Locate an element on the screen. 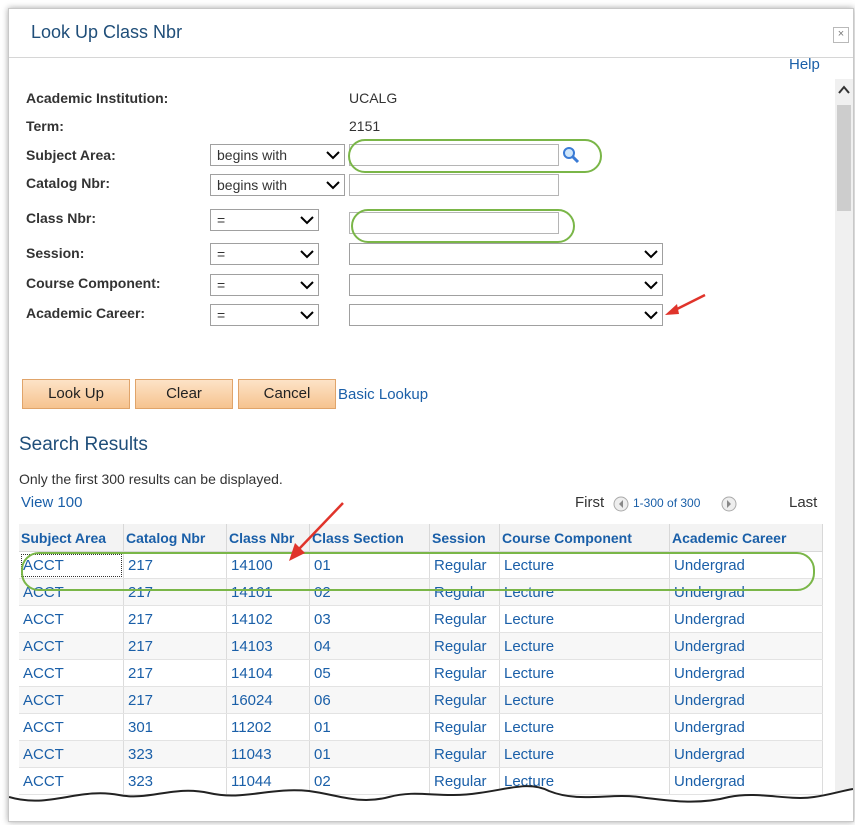 Image resolution: width=855 pixels, height=825 pixels. session-select is located at coordinates (506, 254).